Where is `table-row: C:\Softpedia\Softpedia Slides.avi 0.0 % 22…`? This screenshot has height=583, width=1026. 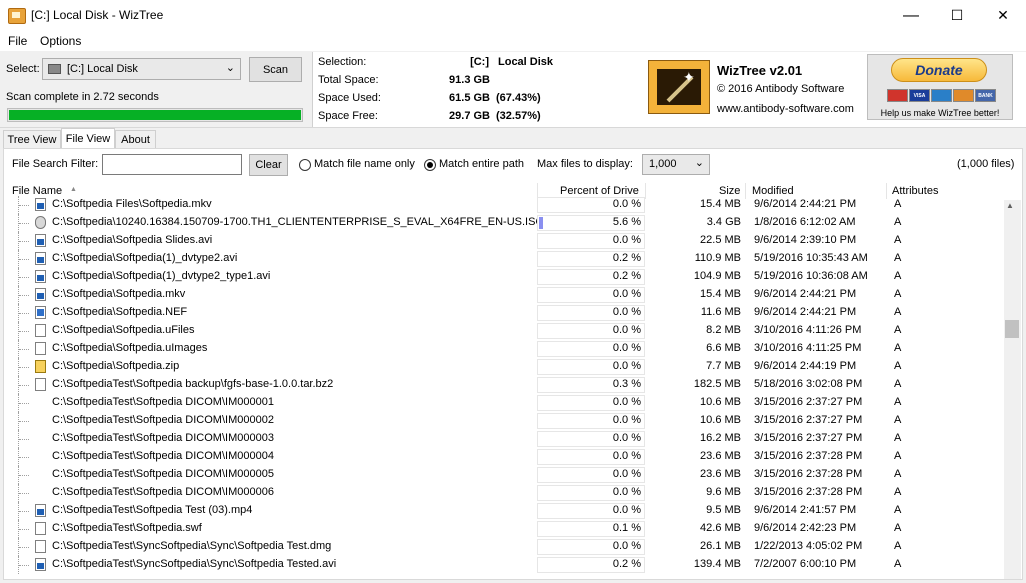
table-row: C:\Softpedia\Softpedia Slides.avi 0.0 % 22… is located at coordinates (503, 241).